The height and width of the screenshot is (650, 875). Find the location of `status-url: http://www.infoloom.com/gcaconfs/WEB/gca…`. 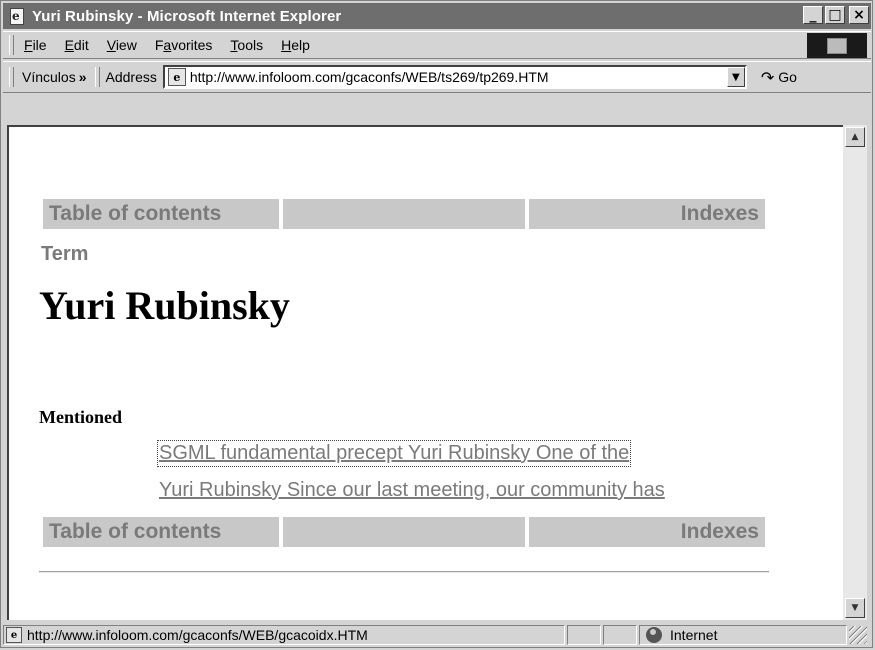

status-url: http://www.infoloom.com/gcaconfs/WEB/gca… is located at coordinates (197, 635).